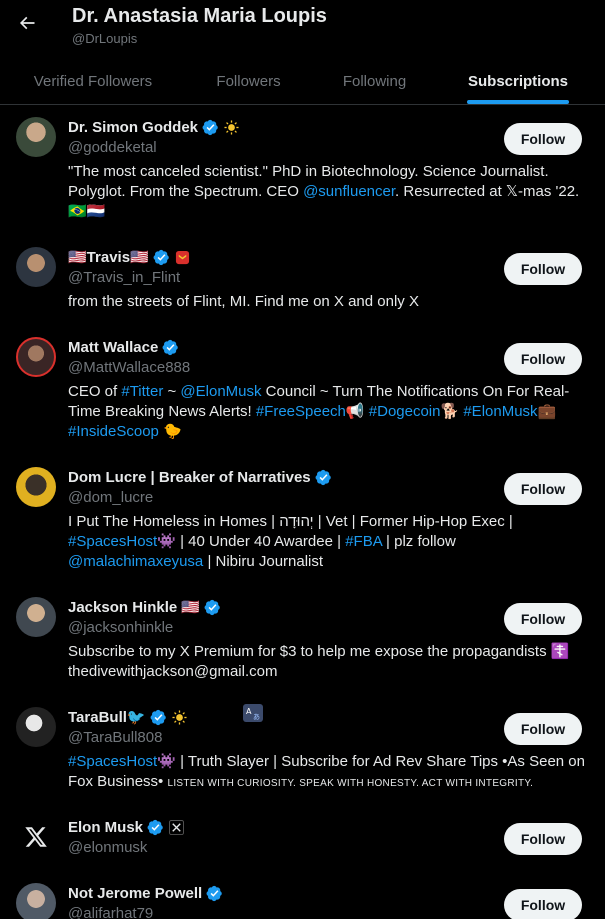  Describe the element at coordinates (302, 29) in the screenshot. I see `profile-header: Dr. Anastasia Maria Loupis @DrLoupis` at that location.